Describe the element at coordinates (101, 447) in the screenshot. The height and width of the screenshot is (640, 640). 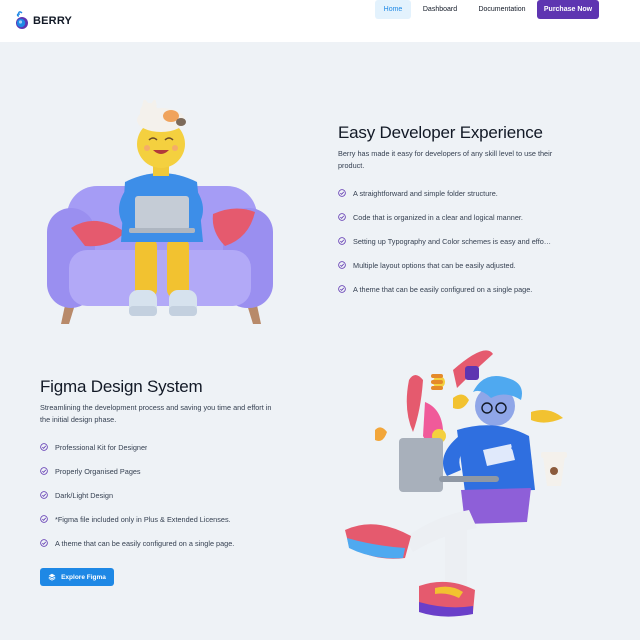
I see `figma-feature-text: Professional Kit for Designer` at that location.